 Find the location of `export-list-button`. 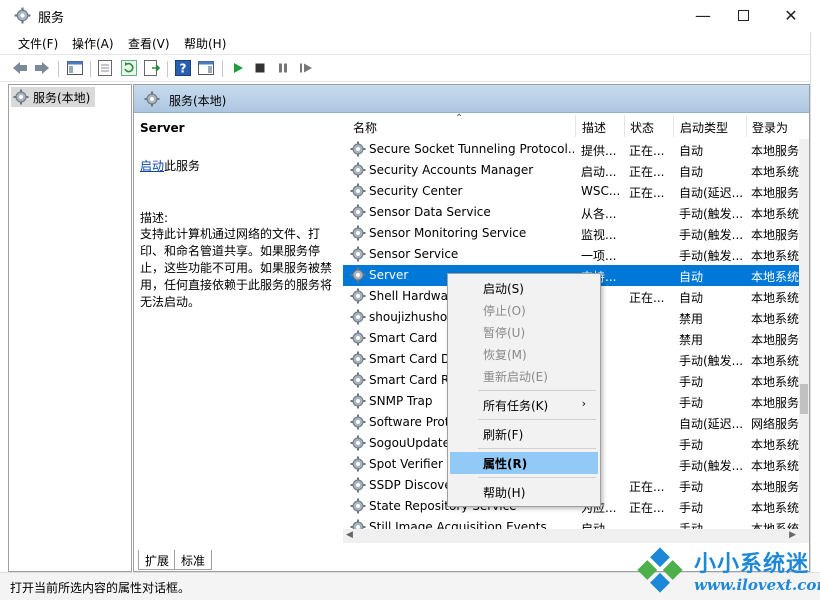

export-list-button is located at coordinates (152, 68).